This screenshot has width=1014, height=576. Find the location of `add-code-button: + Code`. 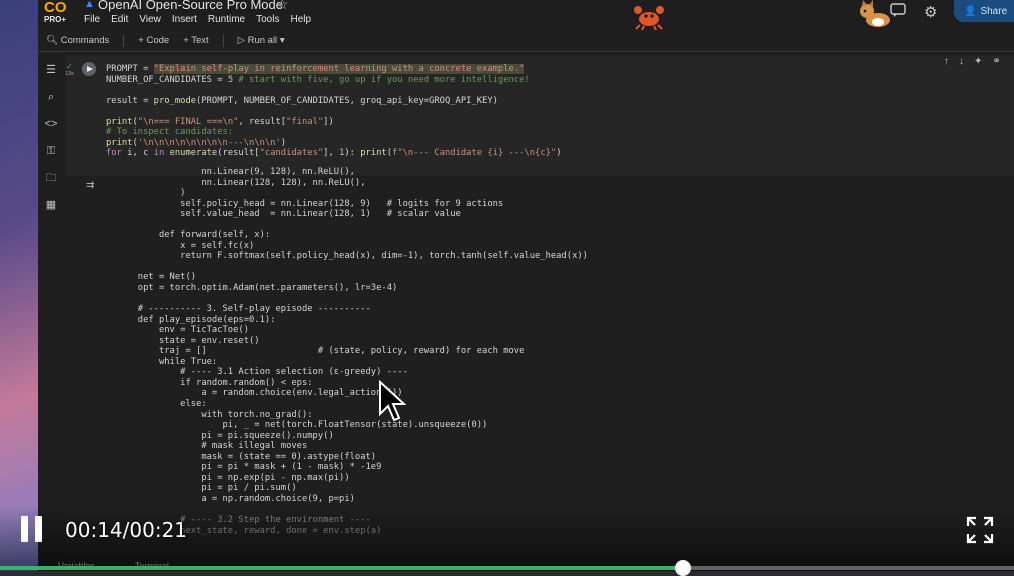

add-code-button: + Code is located at coordinates (153, 40).